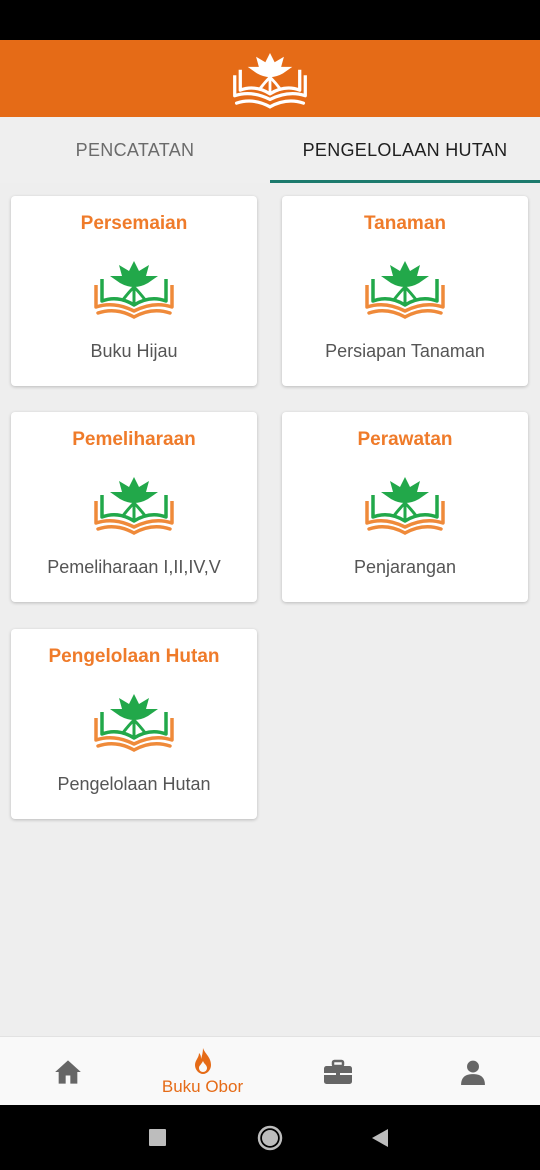 This screenshot has height=1170, width=540. I want to click on card-title: Tanaman, so click(404, 223).